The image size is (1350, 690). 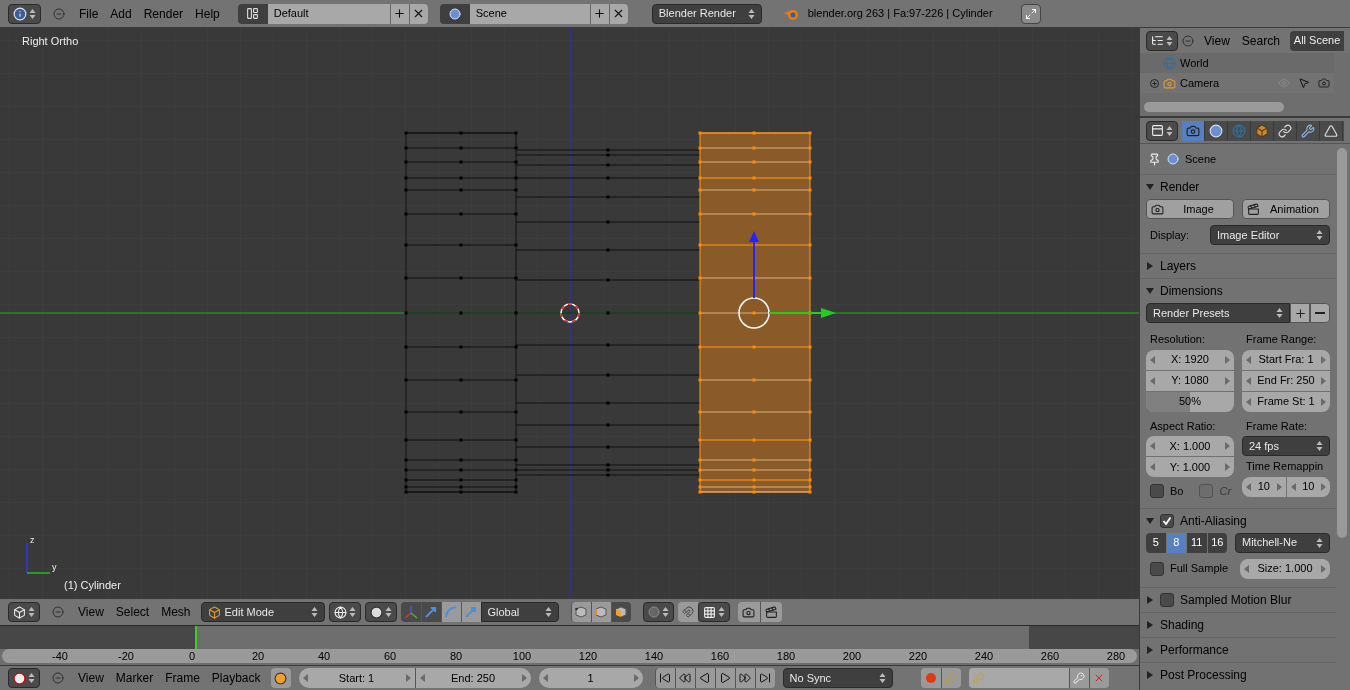 I want to click on panel-header: Render, so click(x=1238, y=187).